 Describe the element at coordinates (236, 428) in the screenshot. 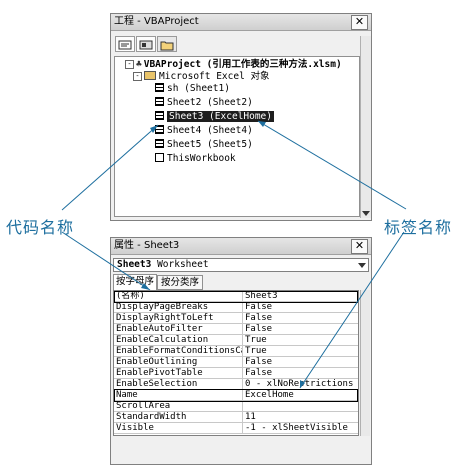

I see `property-row: Visible -1 - xlSheetVisible` at that location.